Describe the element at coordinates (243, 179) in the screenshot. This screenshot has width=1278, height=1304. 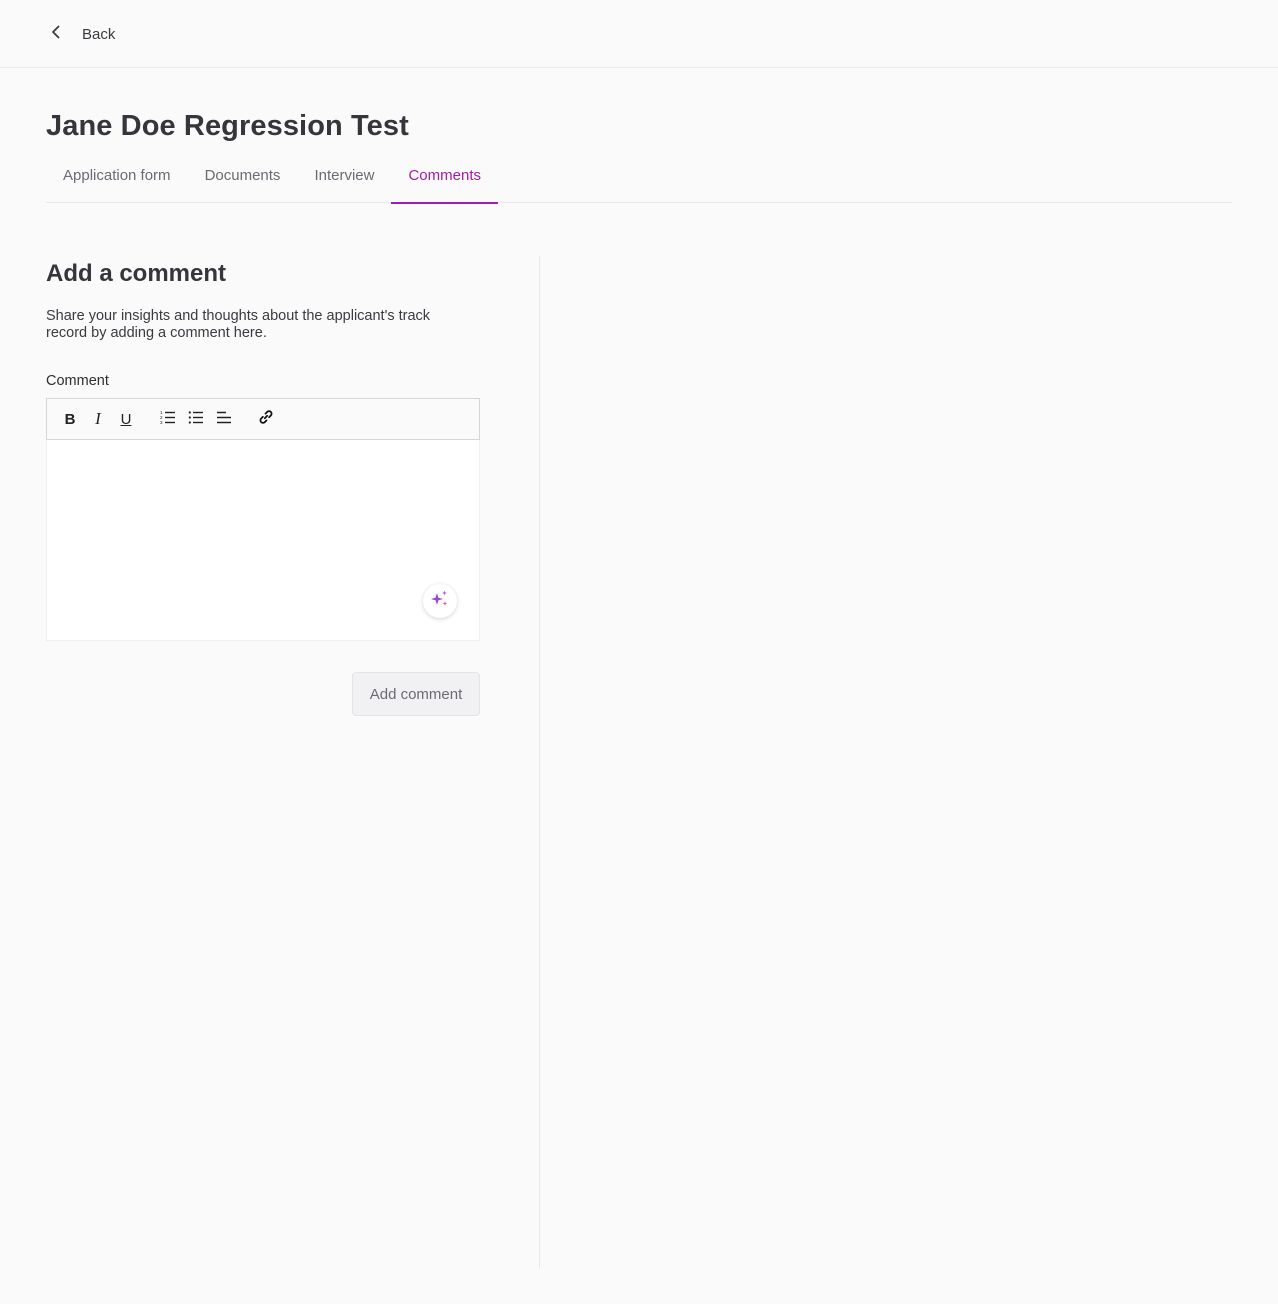
I see `tab-documents: Documents` at that location.